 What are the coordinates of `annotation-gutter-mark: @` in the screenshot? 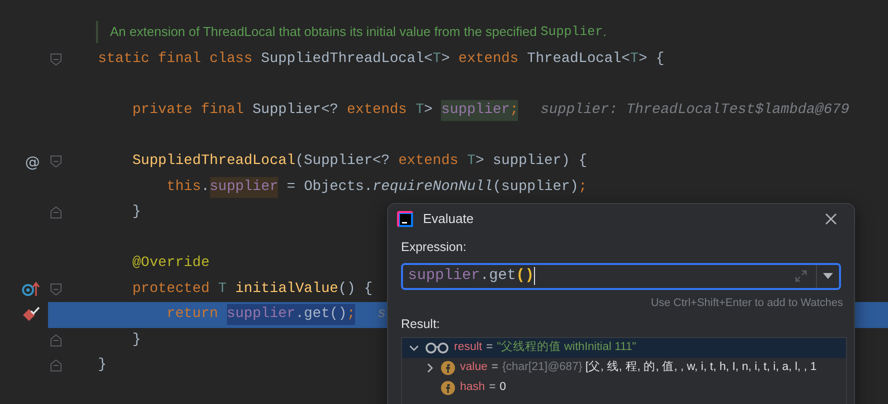 It's located at (32, 161).